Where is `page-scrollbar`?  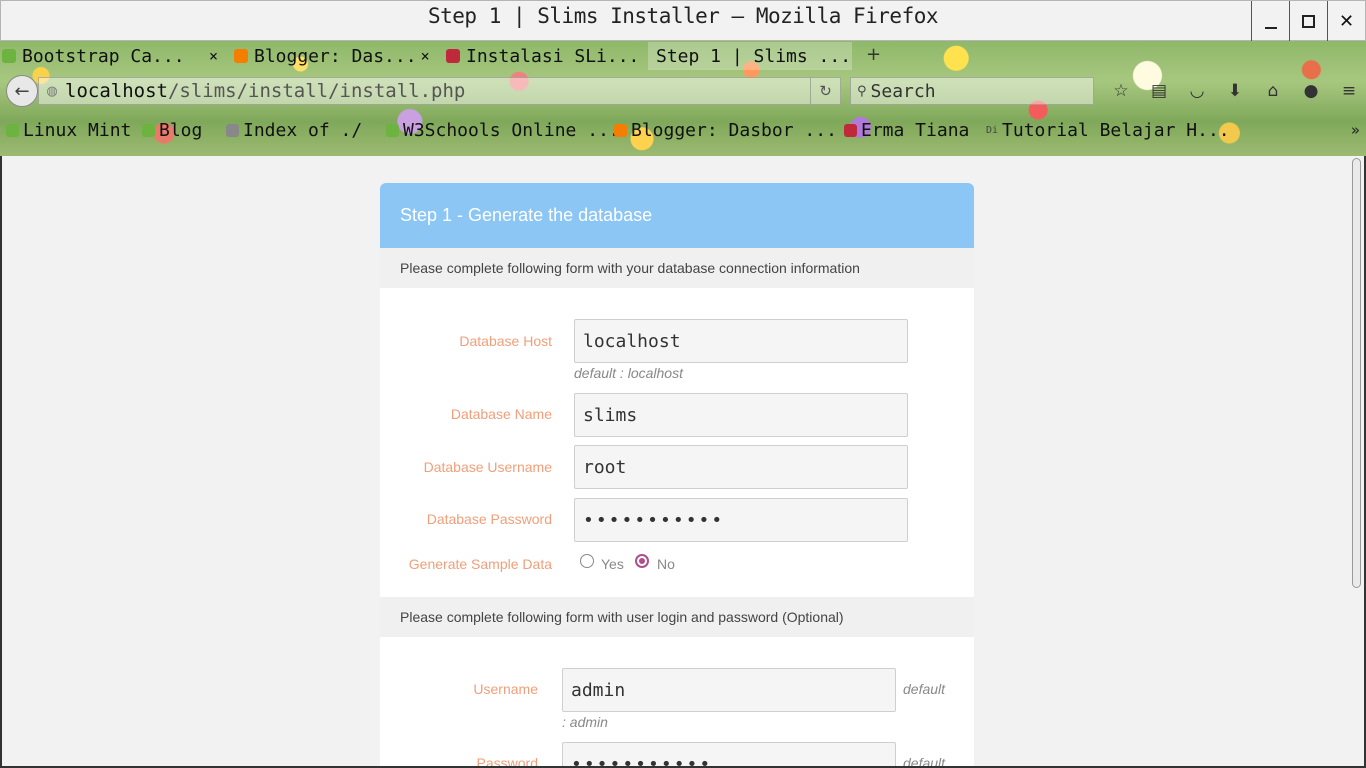 page-scrollbar is located at coordinates (1356, 461).